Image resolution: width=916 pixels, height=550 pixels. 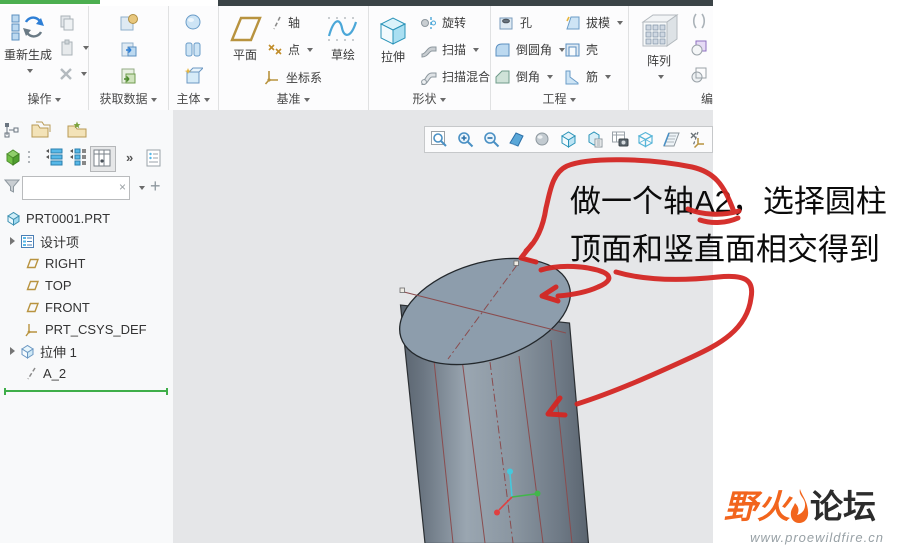 I want to click on merge-icon, so click(x=699, y=75).